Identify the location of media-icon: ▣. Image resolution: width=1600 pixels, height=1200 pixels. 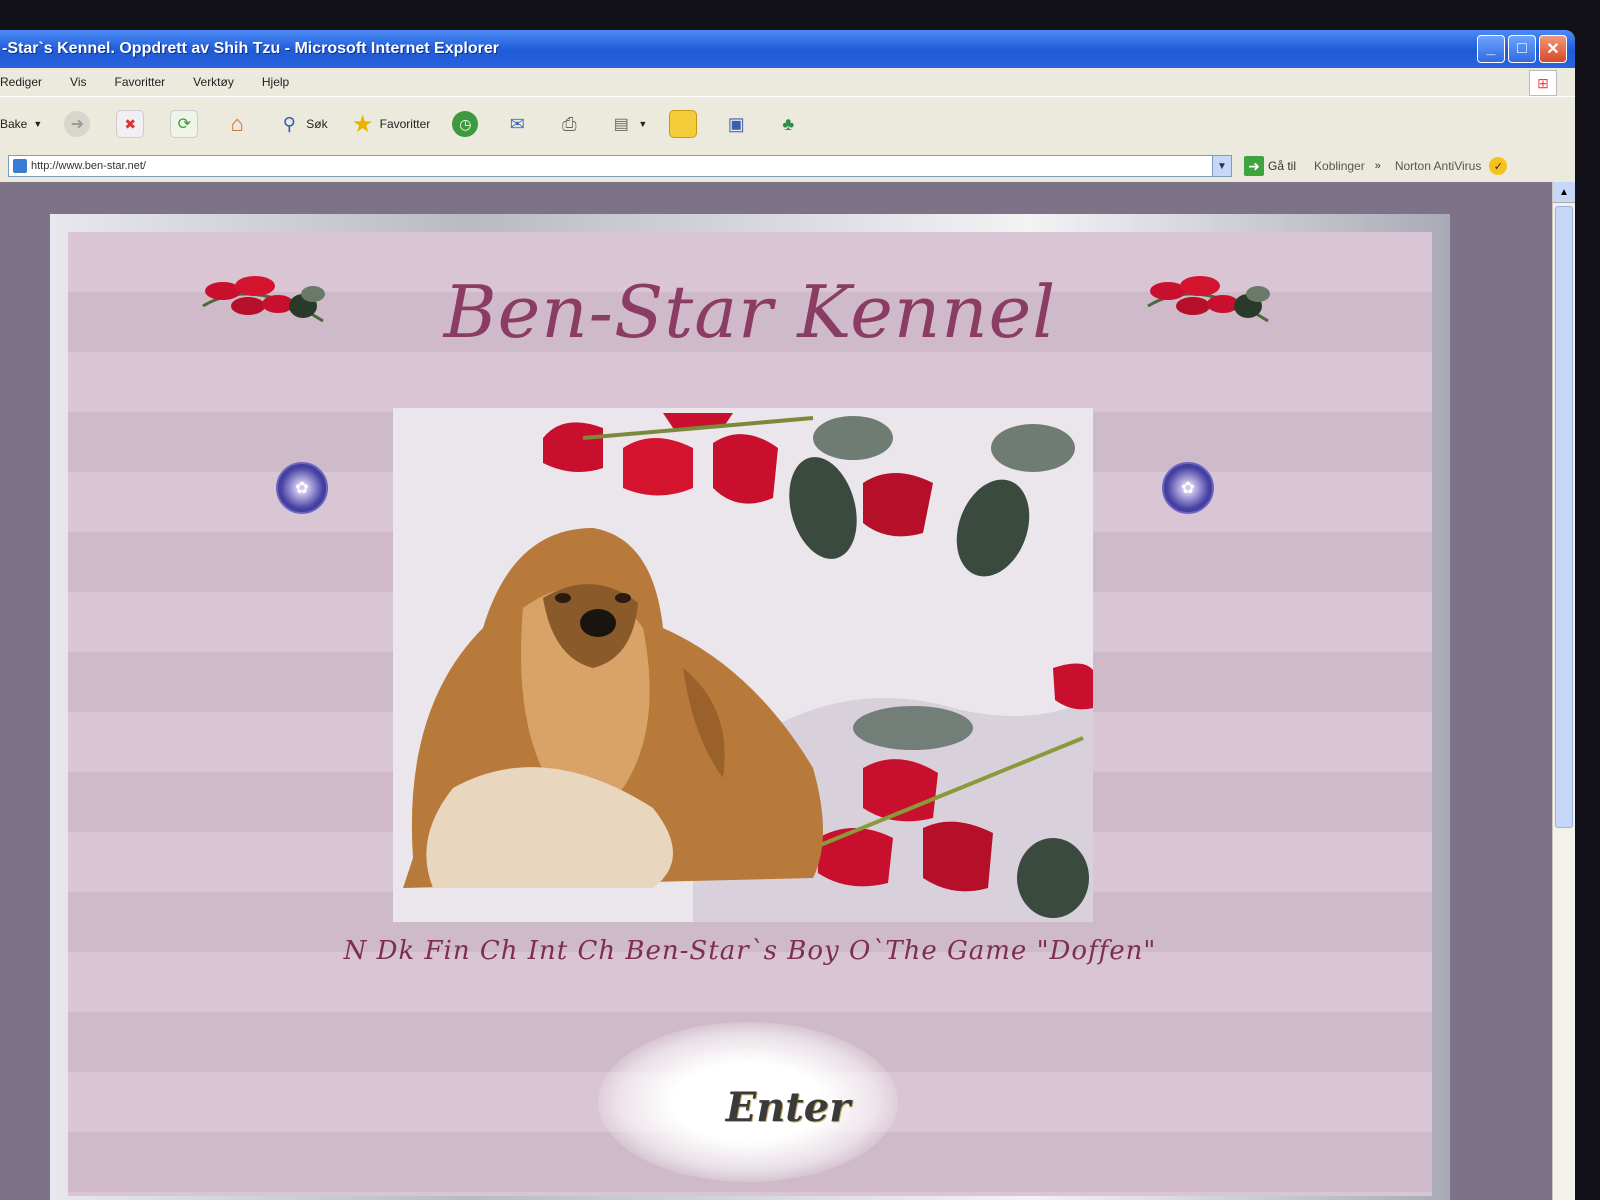
(736, 123).